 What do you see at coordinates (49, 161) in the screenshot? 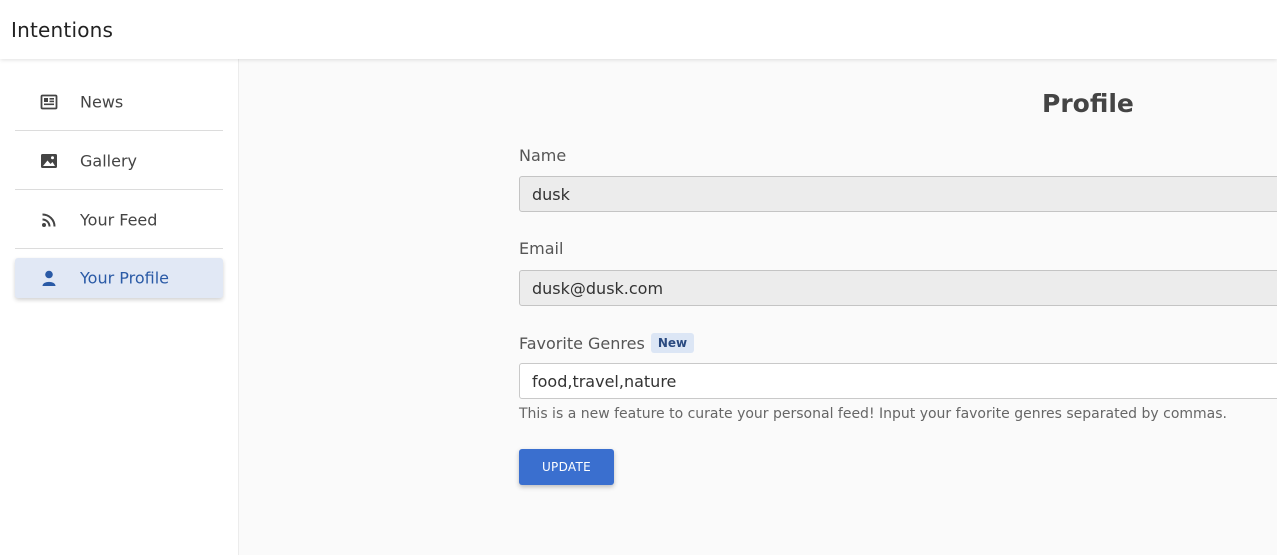
I see `image-icon` at bounding box center [49, 161].